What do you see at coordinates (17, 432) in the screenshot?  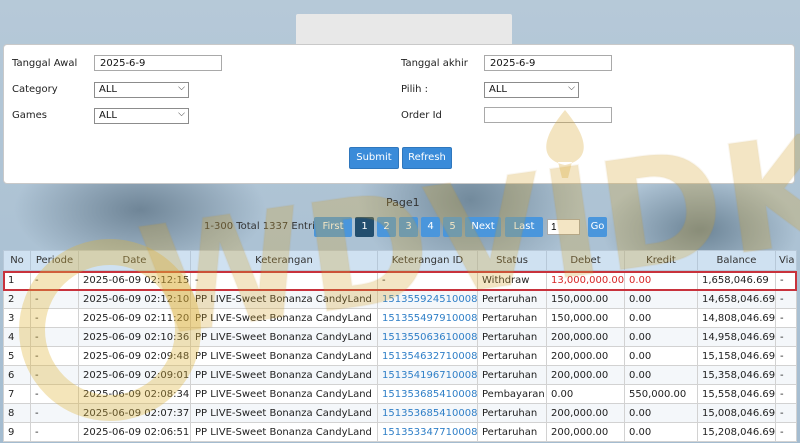 I see `cell-no: 9` at bounding box center [17, 432].